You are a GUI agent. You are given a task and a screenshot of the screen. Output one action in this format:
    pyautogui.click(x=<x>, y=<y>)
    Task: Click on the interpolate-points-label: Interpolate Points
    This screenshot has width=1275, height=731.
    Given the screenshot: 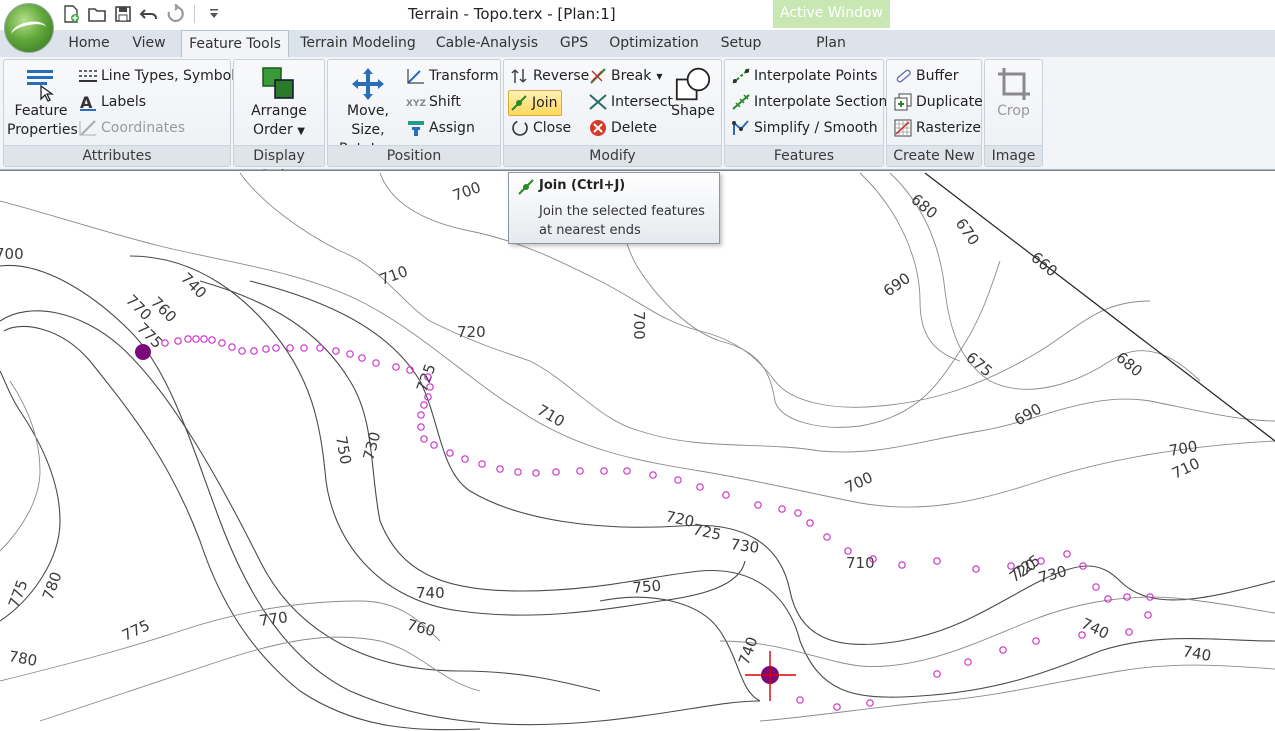 What is the action you would take?
    pyautogui.click(x=816, y=76)
    